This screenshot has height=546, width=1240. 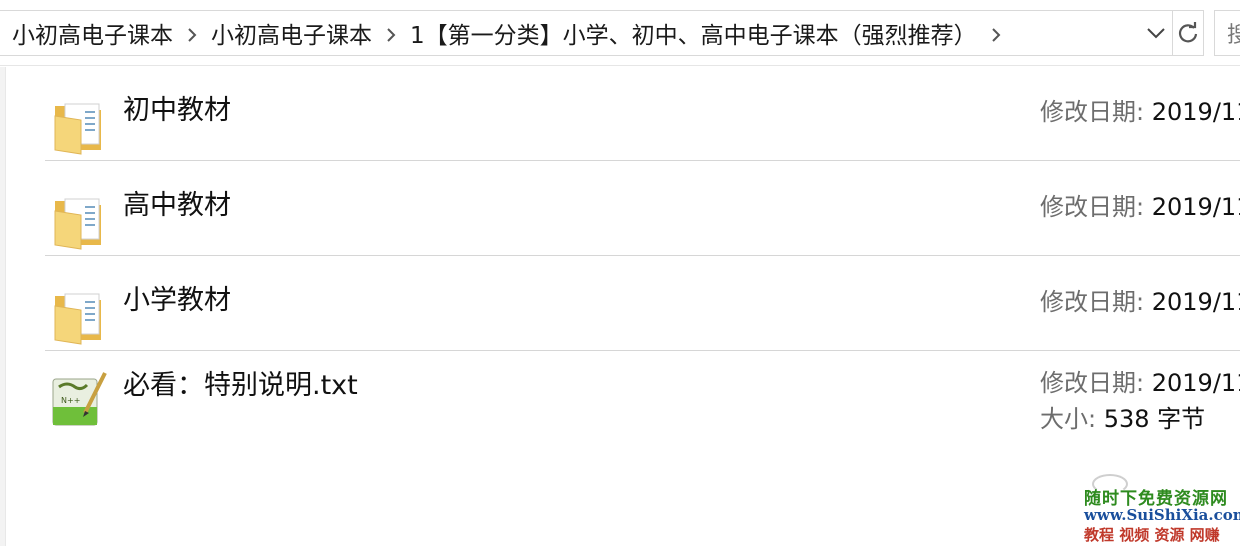 I want to click on breadcrumb-item-3: 1【第一分类】小学、初中、高中电子课本（强烈推荐）, so click(x=693, y=33).